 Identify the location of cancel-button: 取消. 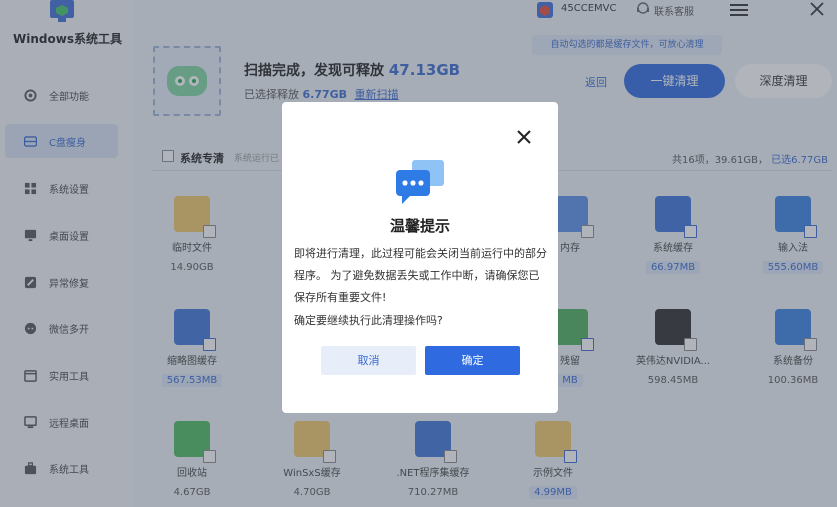
(368, 360).